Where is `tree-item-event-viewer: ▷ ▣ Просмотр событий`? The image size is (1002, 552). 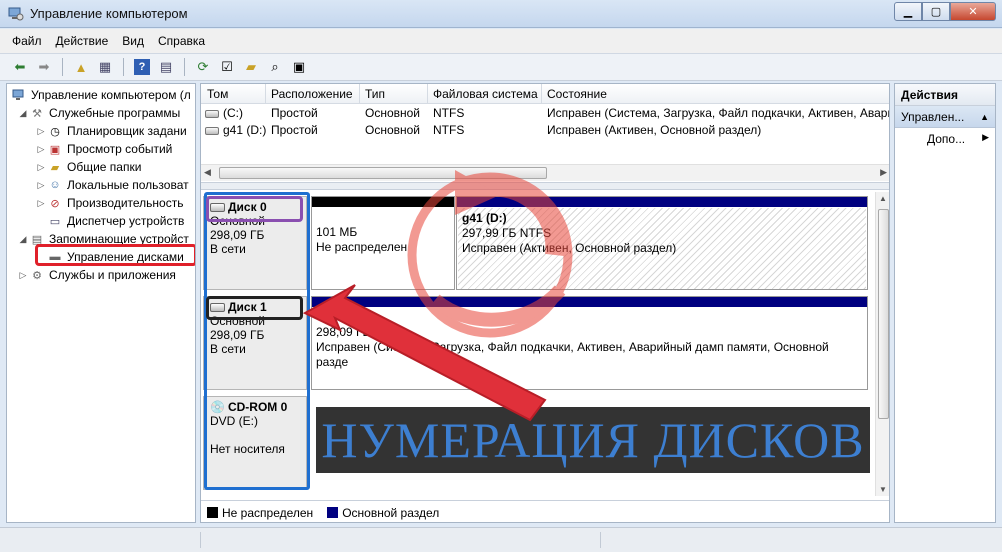
tree-item-event-viewer: ▷ ▣ Просмотр событий is located at coordinates (104, 149).